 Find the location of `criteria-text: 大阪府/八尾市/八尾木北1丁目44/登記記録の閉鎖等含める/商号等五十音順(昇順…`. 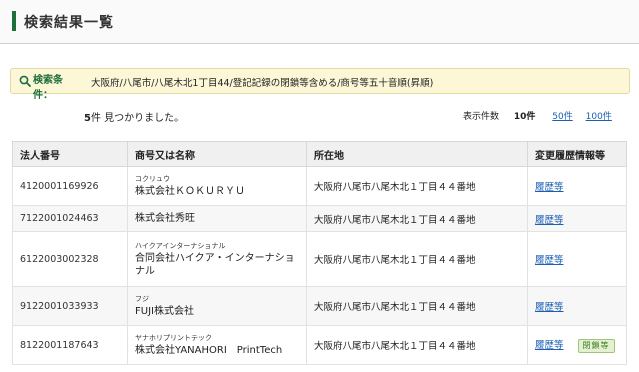

criteria-text: 大阪府/八尾市/八尾木北1丁目44/登記記録の閉鎖等含める/商号等五十音順(昇順… is located at coordinates (262, 83).